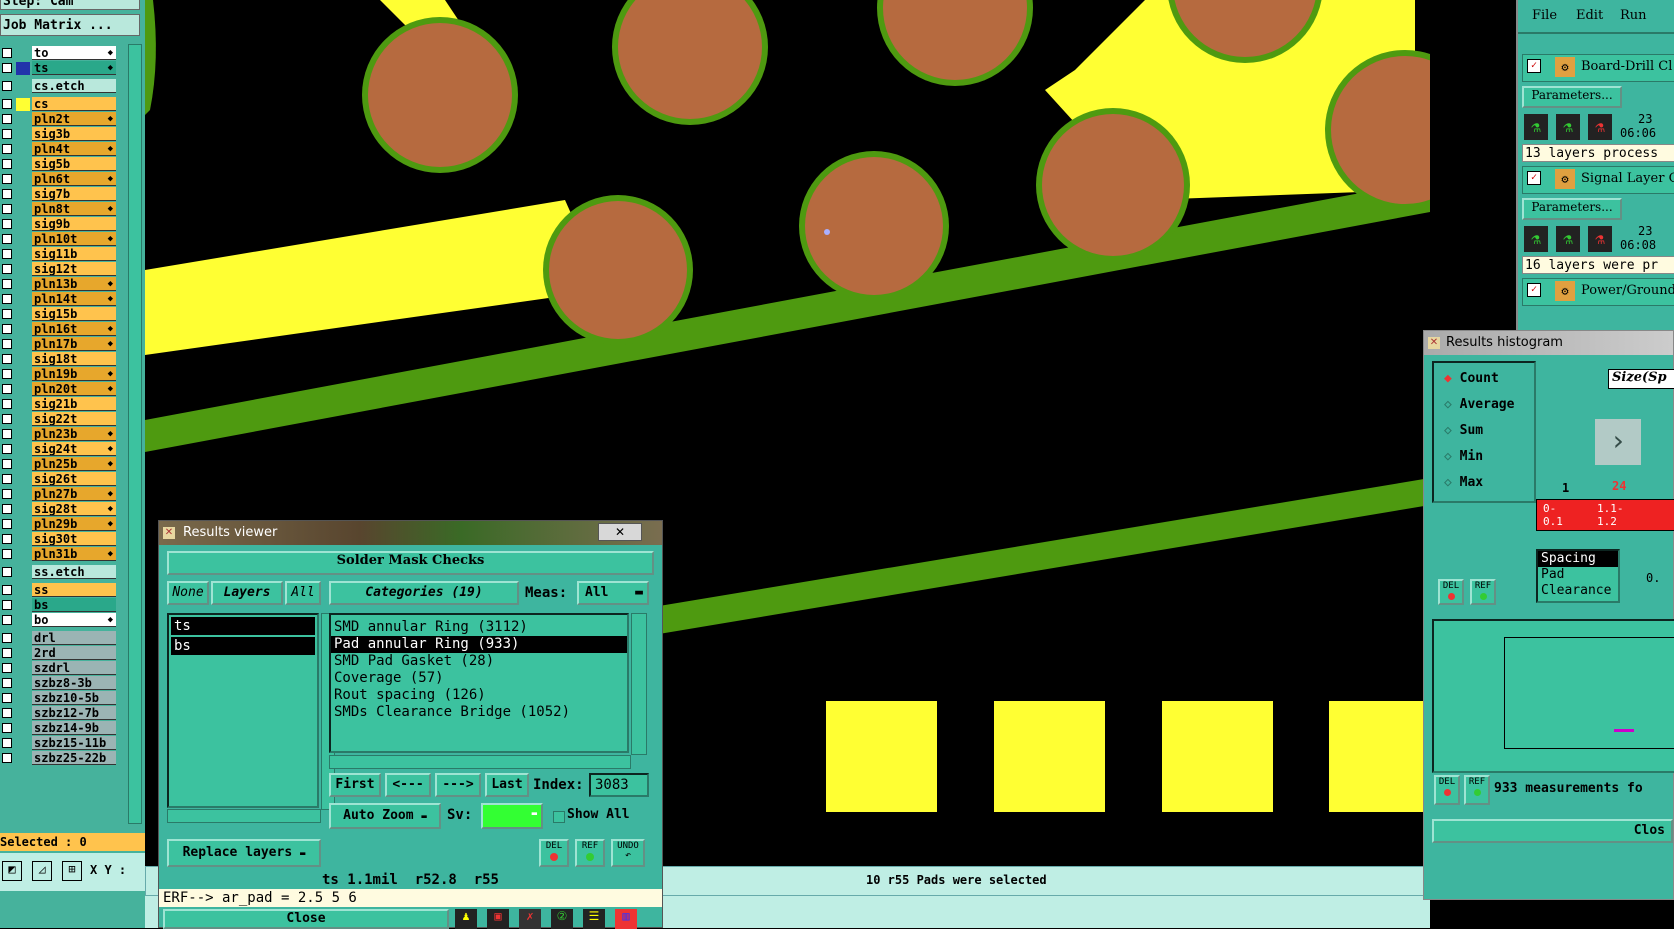 The width and height of the screenshot is (1674, 929). I want to click on layer-name: pln4t ◆, so click(74, 149).